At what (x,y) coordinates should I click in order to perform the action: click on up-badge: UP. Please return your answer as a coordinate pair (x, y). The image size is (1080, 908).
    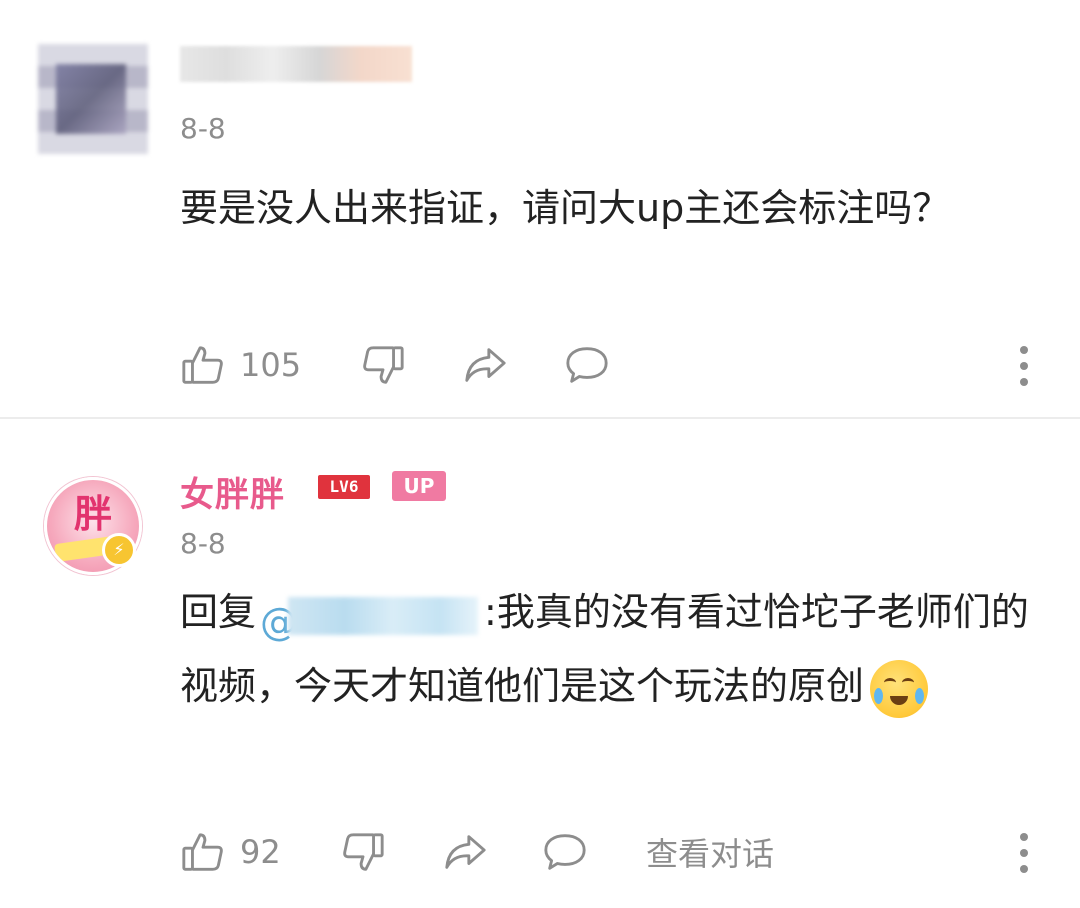
    Looking at the image, I should click on (419, 486).